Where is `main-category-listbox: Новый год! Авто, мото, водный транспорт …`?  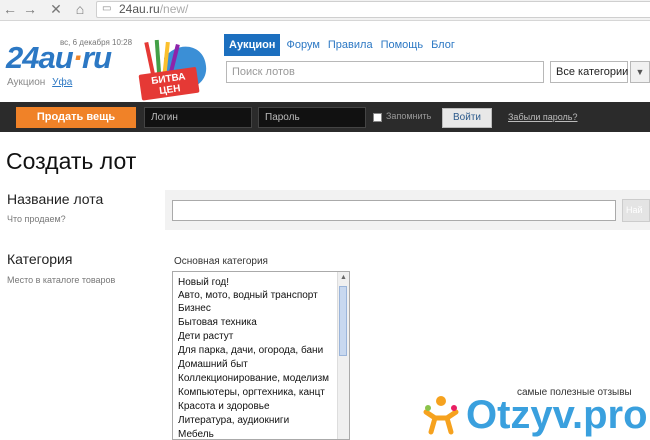
main-category-listbox: Новый год! Авто, мото, водный транспорт … is located at coordinates (261, 355).